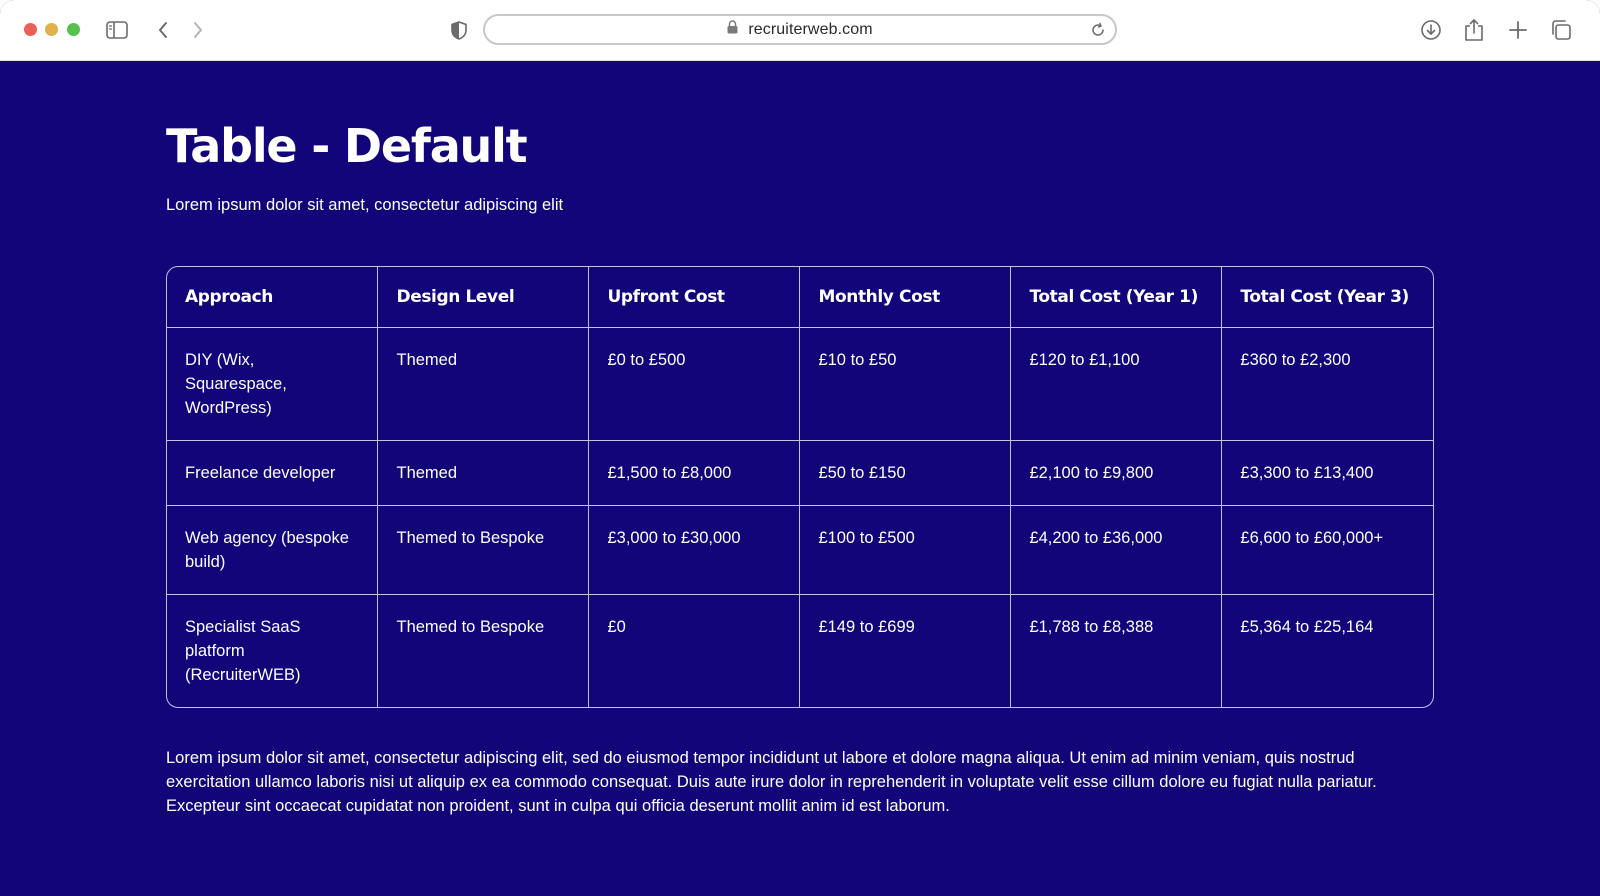 This screenshot has width=1600, height=896. Describe the element at coordinates (273, 550) in the screenshot. I see `table-cell: Web agency (bespoke build)` at that location.